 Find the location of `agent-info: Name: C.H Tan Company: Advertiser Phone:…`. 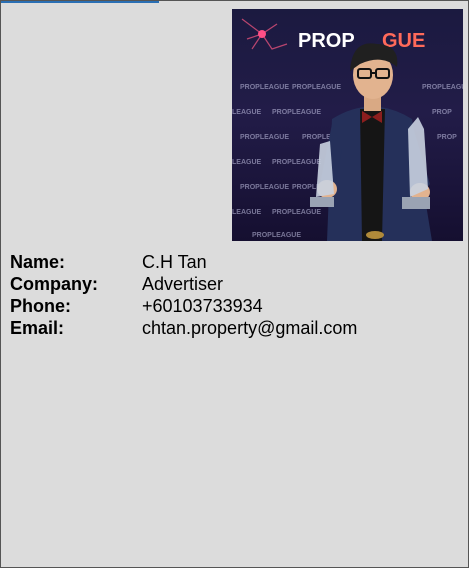

agent-info: Name: C.H Tan Company: Advertiser Phone:… is located at coordinates (183, 295).